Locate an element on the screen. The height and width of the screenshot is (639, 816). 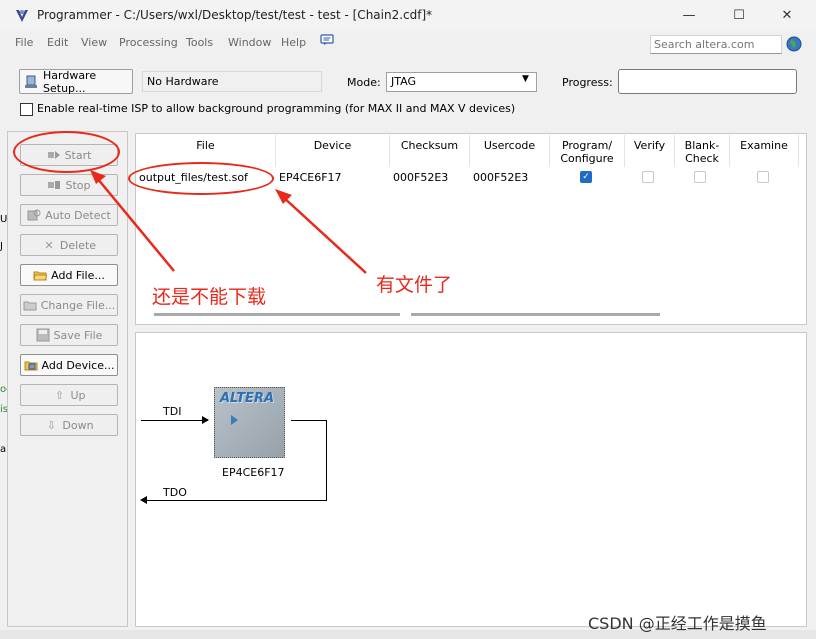
annotation-has-file: 有文件了 is located at coordinates (414, 285).